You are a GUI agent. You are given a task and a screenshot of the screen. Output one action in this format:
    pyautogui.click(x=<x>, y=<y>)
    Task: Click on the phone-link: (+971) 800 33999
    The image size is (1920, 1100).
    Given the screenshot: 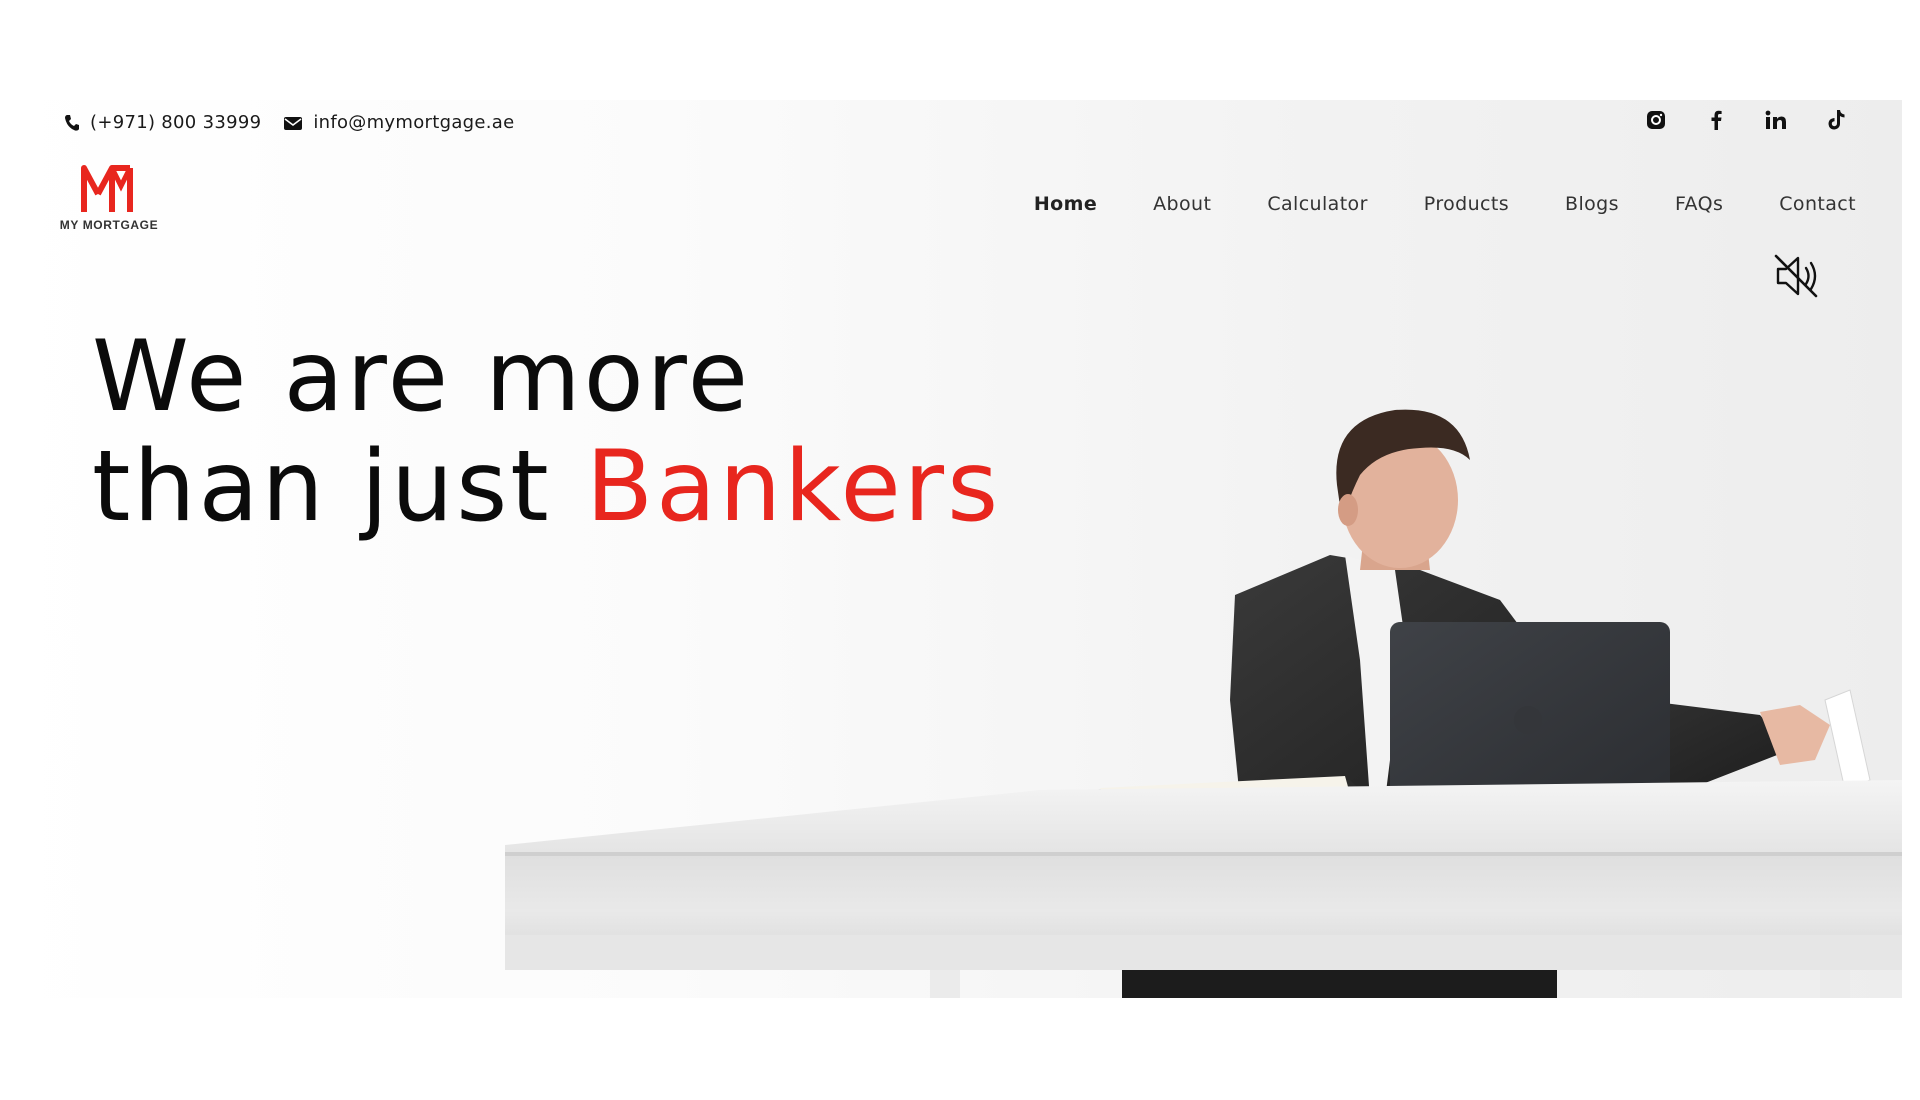 What is the action you would take?
    pyautogui.click(x=162, y=122)
    